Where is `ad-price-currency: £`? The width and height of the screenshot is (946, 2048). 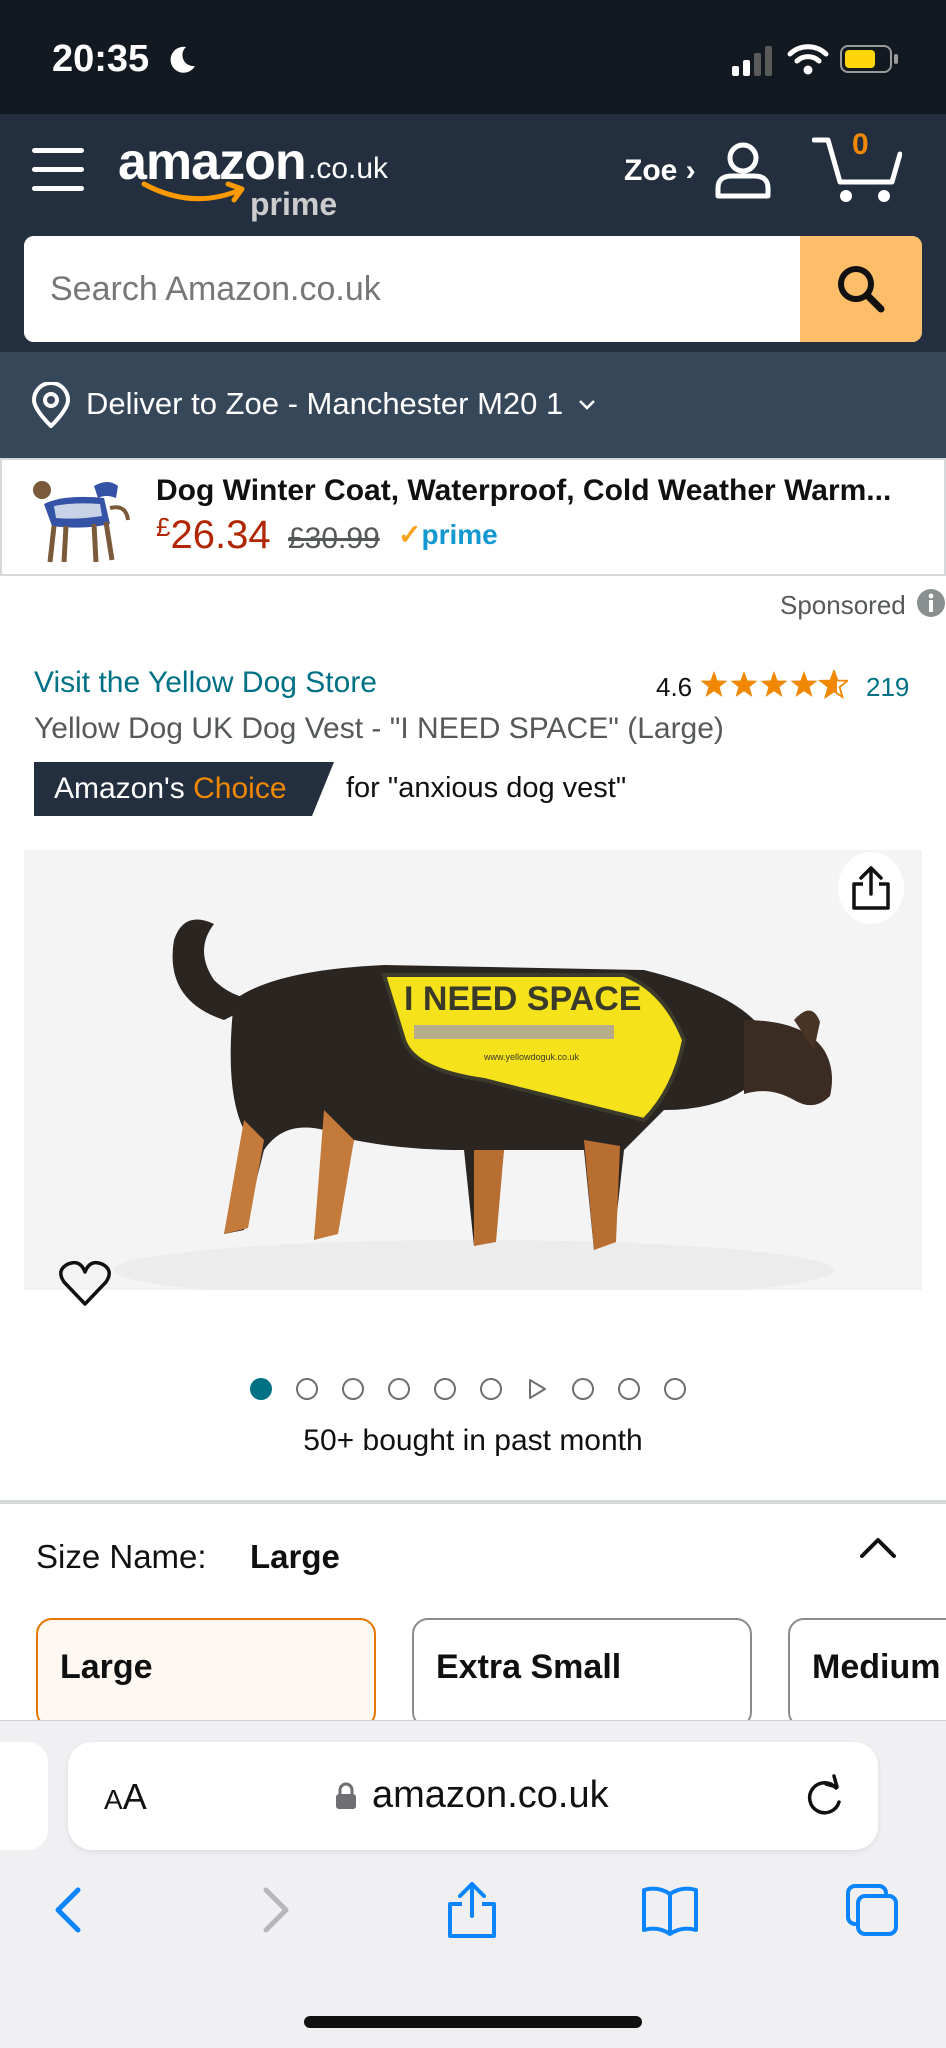
ad-price-currency: £ is located at coordinates (163, 527).